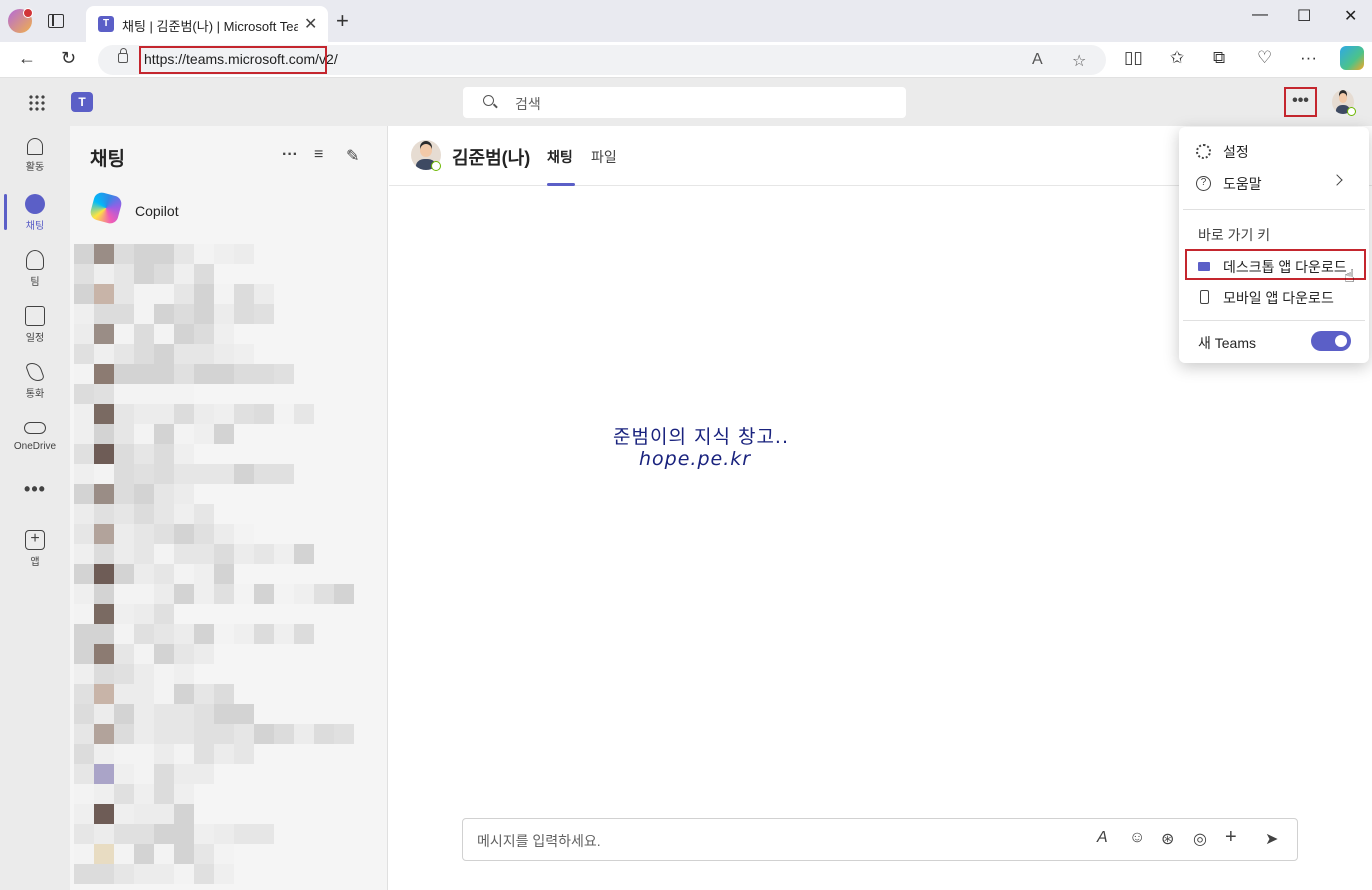 Image resolution: width=1372 pixels, height=890 pixels. I want to click on watermark-text: 준범이의 지식 창고.., so click(701, 437).